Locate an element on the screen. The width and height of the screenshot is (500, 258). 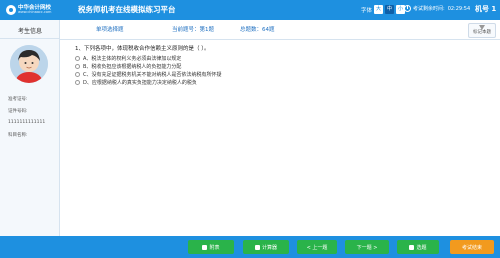
bottom-toolbar: 附表 计算器 < 上一题 下一题 > 选题 考试结束 is located at coordinates (250, 247).